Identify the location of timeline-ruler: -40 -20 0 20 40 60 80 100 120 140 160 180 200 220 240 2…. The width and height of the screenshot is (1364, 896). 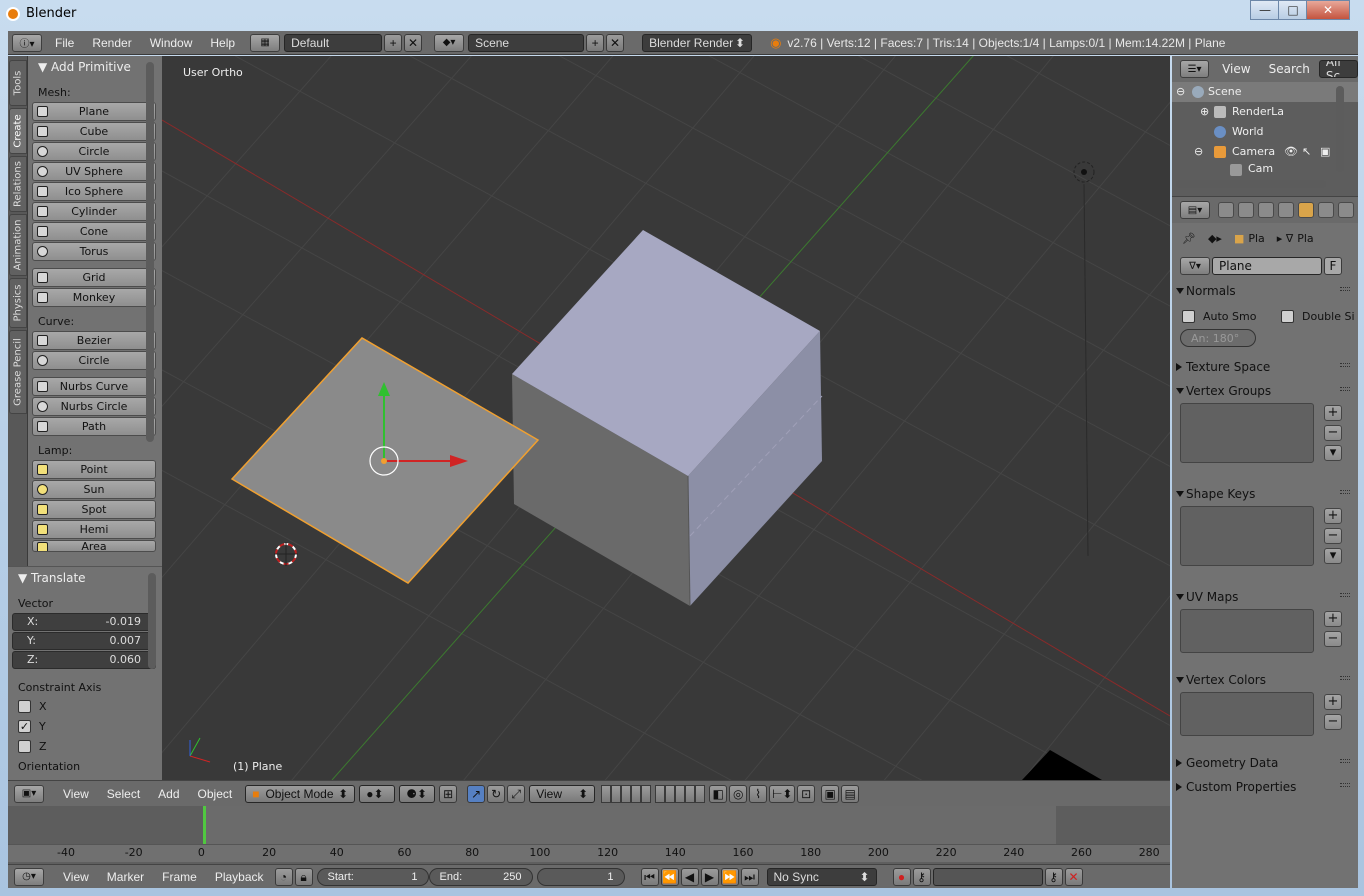
(589, 853).